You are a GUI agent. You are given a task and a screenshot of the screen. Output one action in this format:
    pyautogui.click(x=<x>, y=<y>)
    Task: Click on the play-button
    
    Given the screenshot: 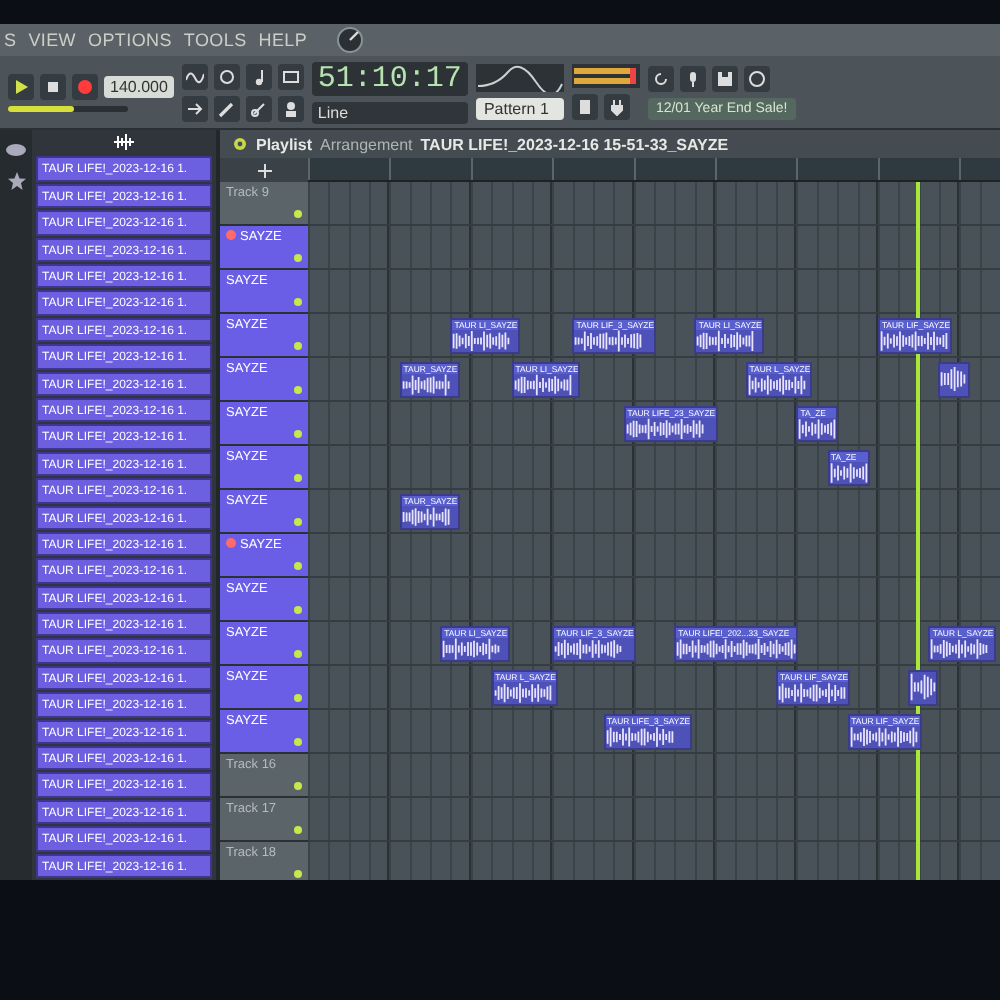 What is the action you would take?
    pyautogui.click(x=21, y=86)
    